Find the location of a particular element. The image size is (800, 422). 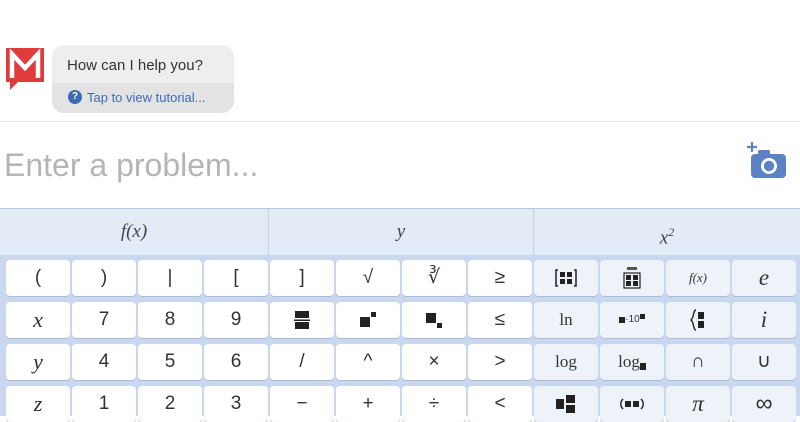

log-base-block-icon is located at coordinates (642, 367).